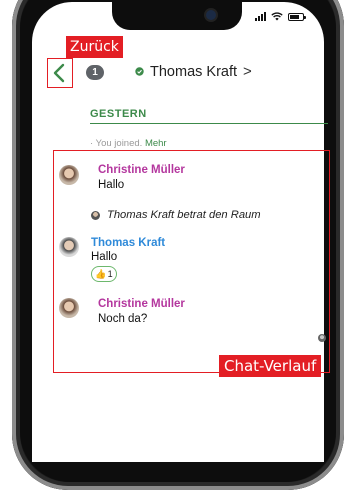 The width and height of the screenshot is (356, 490). I want to click on status-bar, so click(280, 16).